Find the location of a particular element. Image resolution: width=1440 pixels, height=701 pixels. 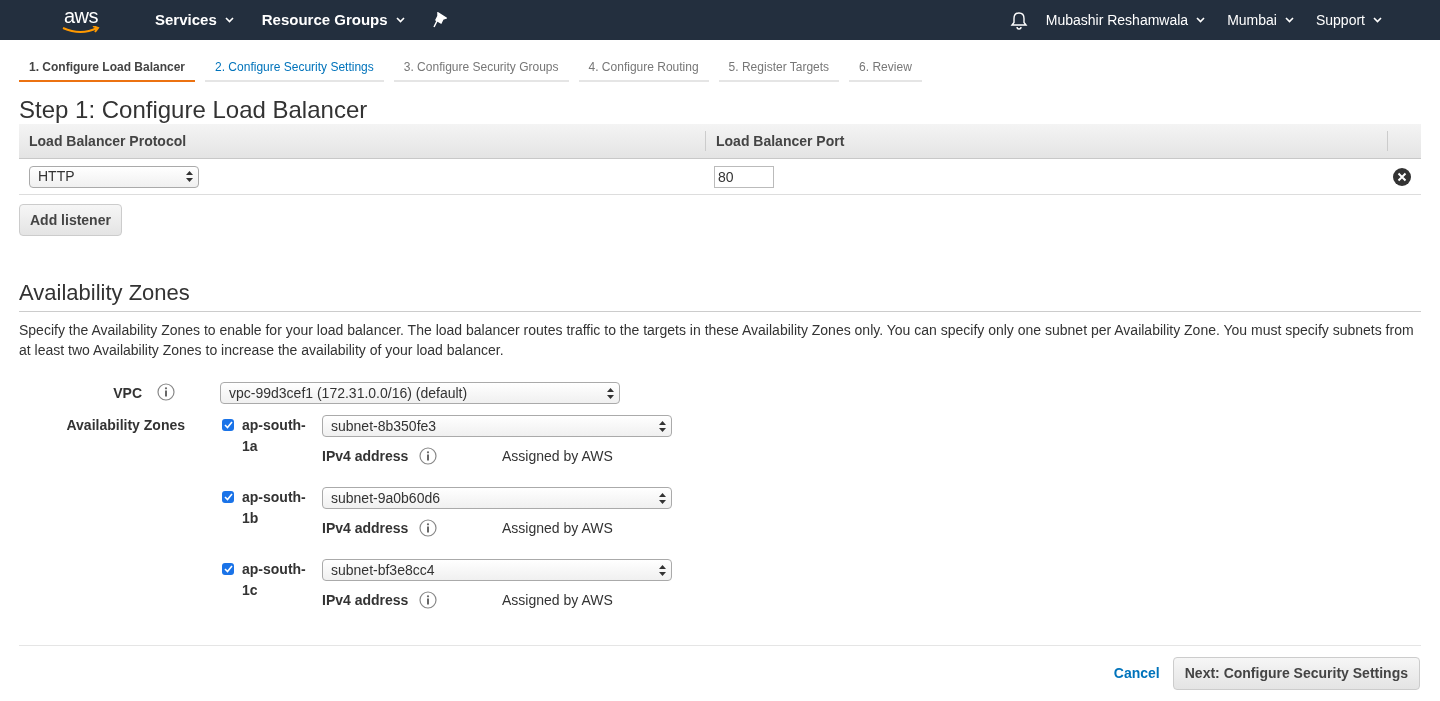

add-listener-button: Add listener is located at coordinates (70, 220).